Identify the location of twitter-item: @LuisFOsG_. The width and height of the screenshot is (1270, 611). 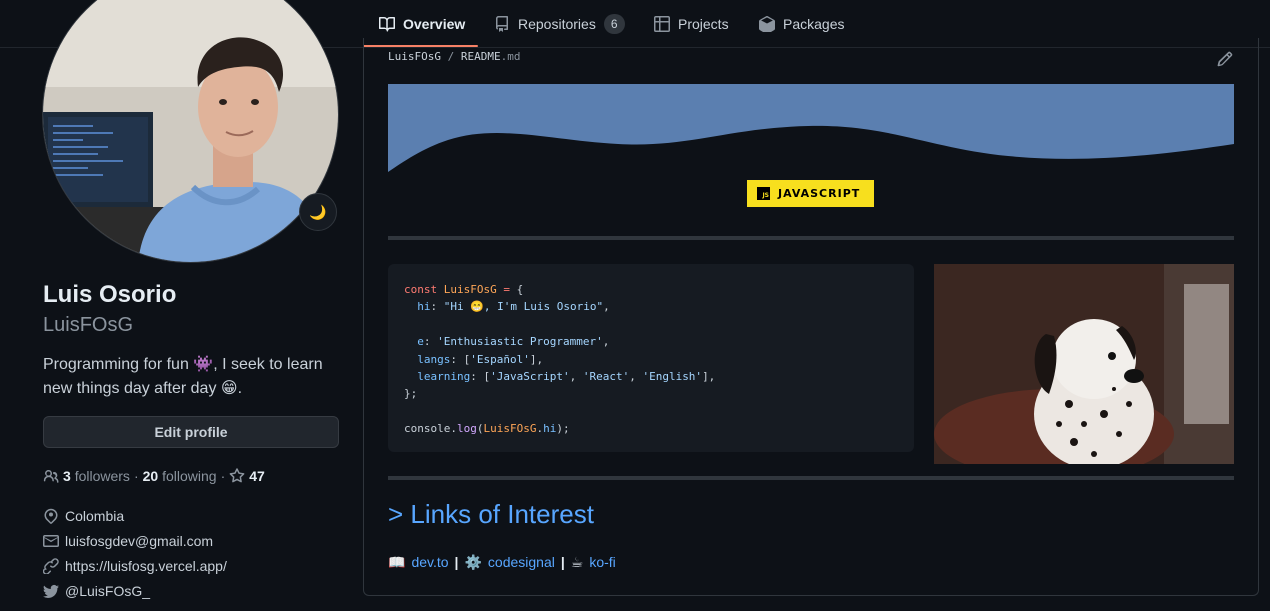
(96, 591).